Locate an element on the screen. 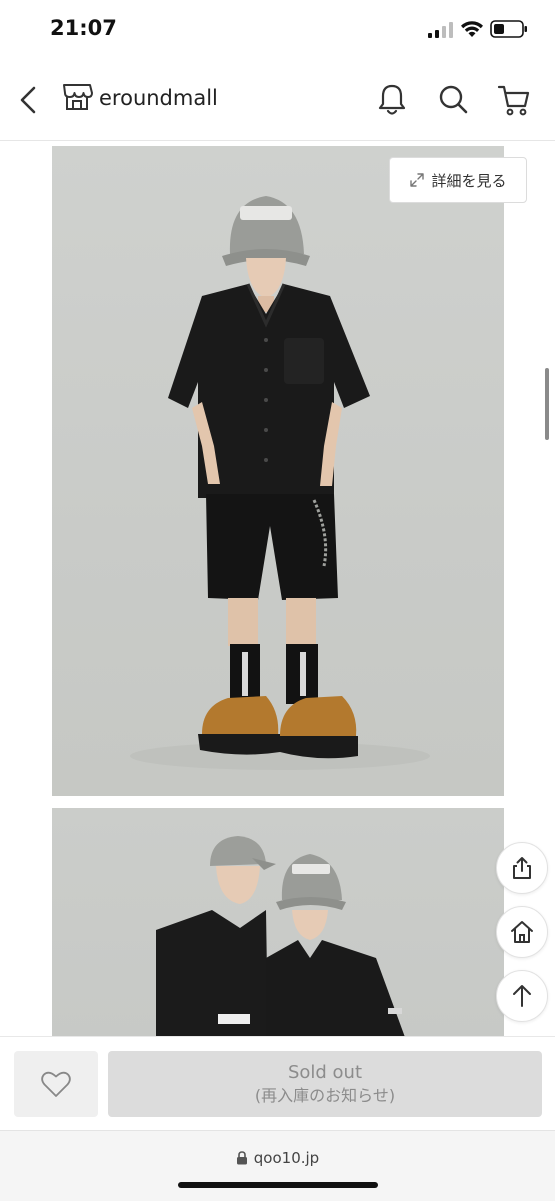  home-icon is located at coordinates (522, 932).